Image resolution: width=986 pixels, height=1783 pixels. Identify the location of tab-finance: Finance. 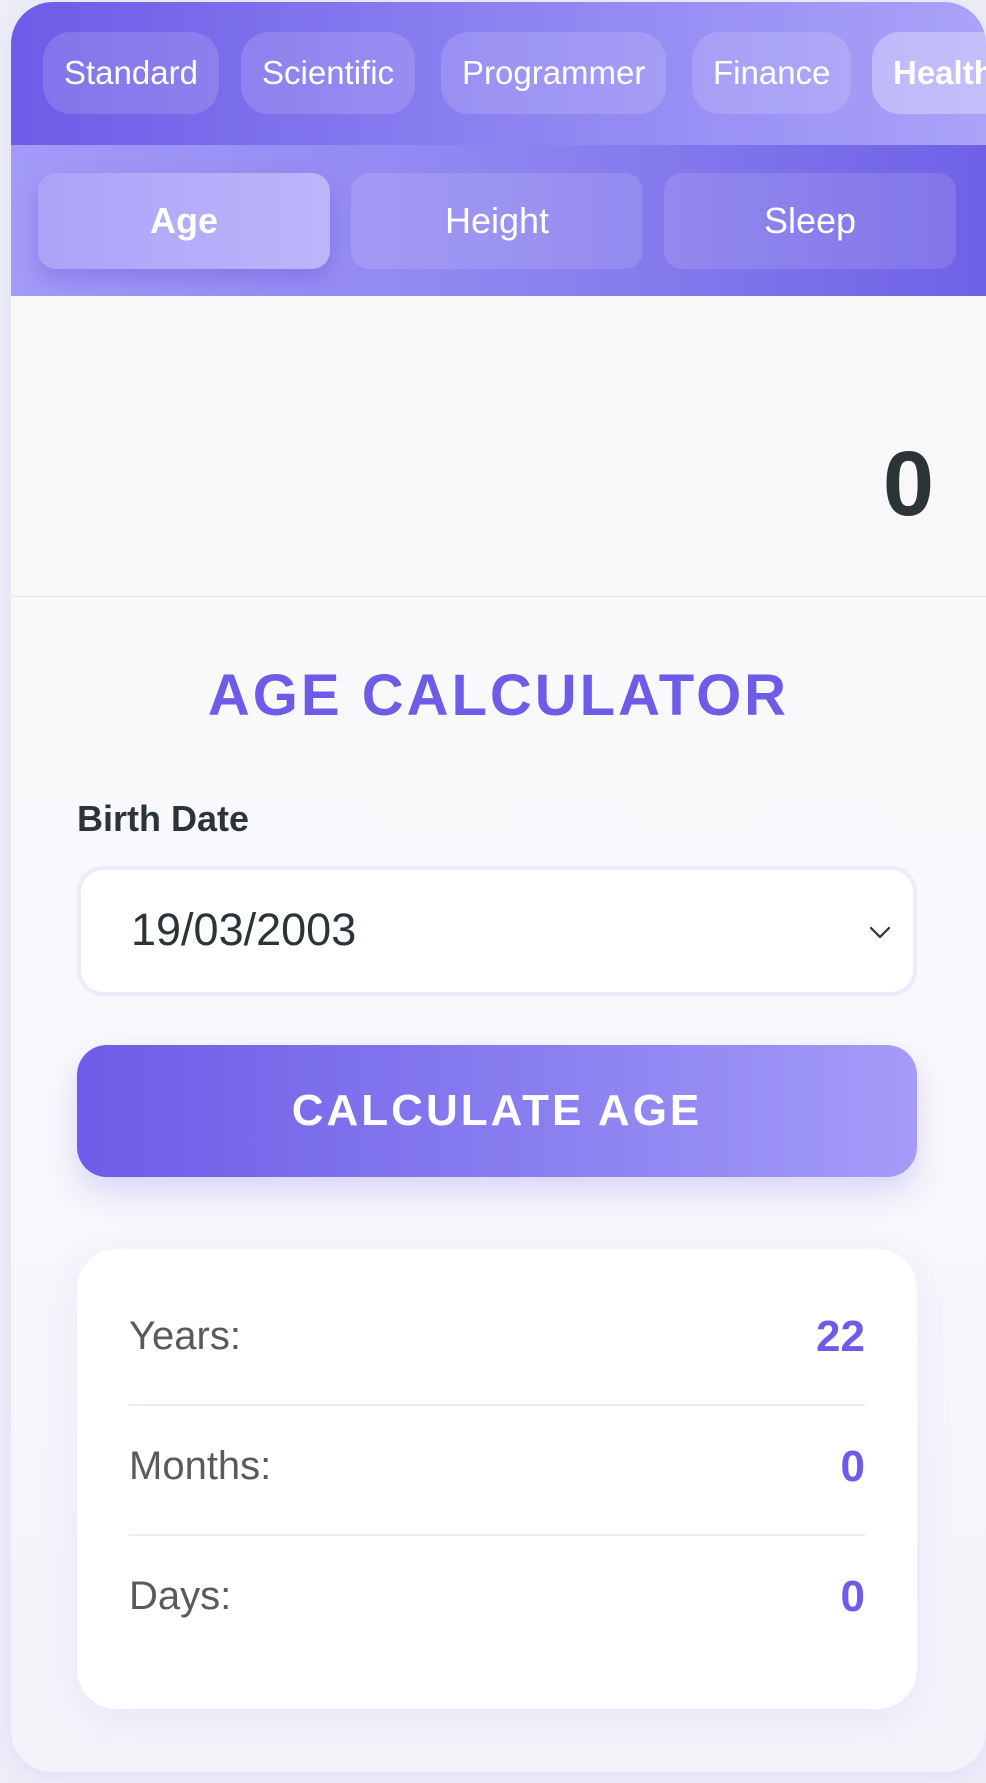
(772, 73).